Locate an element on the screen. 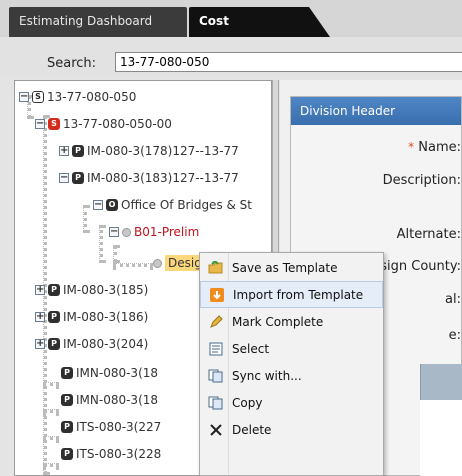 This screenshot has height=476, width=462. name-label: * Name: is located at coordinates (434, 147).